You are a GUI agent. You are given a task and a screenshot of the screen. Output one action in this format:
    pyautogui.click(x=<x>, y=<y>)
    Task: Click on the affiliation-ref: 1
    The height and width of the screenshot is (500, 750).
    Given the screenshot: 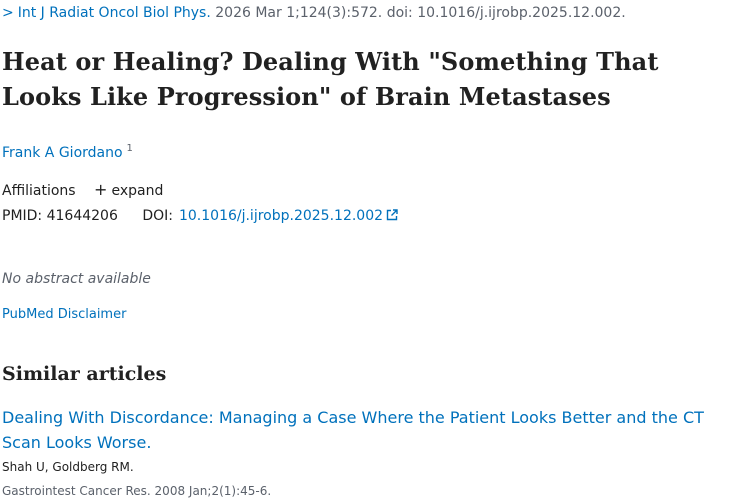 What is the action you would take?
    pyautogui.click(x=130, y=148)
    